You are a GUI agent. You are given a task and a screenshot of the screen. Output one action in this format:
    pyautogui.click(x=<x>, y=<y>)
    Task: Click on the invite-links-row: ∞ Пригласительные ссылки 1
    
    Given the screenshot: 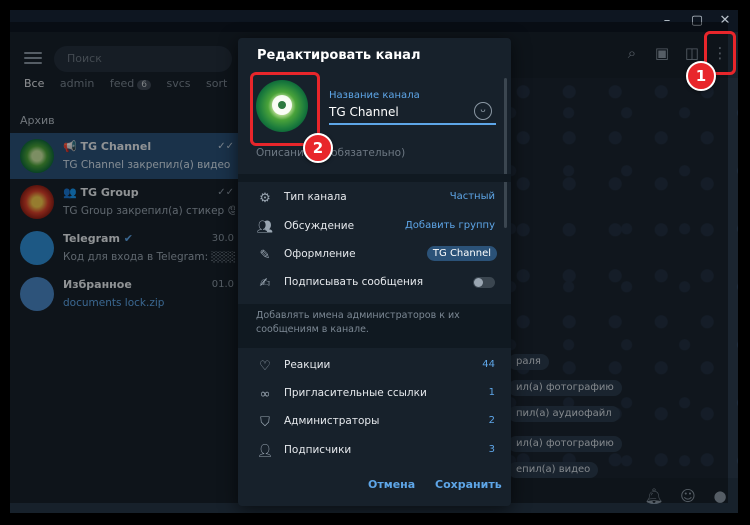 What is the action you would take?
    pyautogui.click(x=374, y=394)
    